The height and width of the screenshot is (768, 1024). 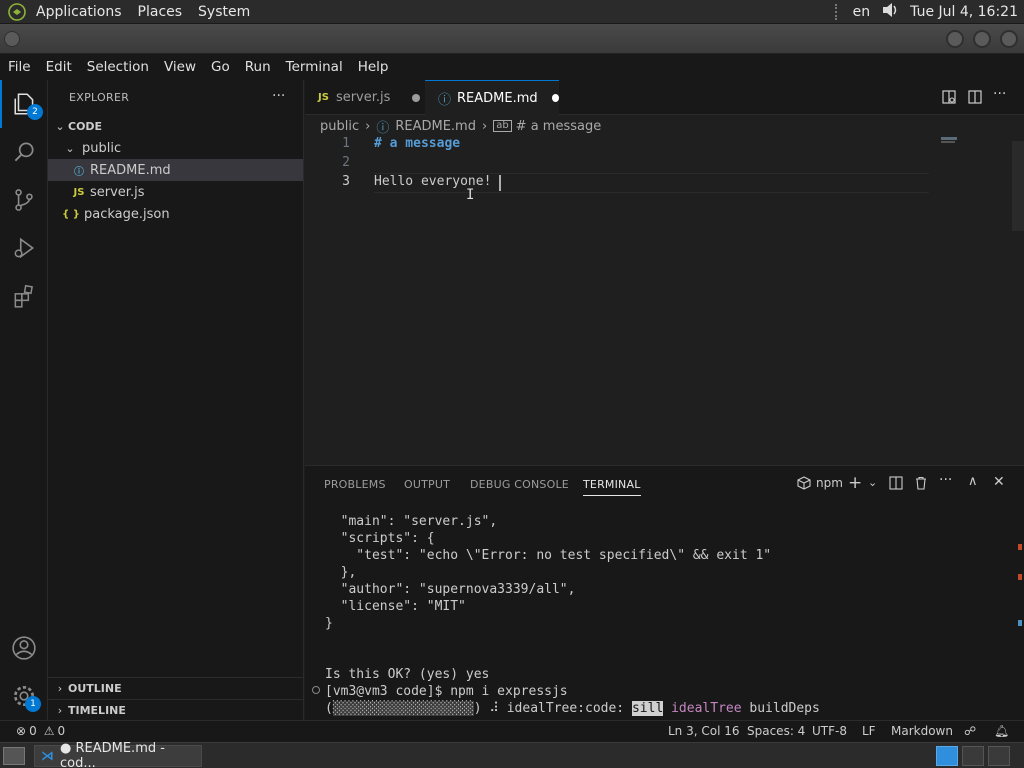 What do you see at coordinates (612, 487) in the screenshot?
I see `tab-terminal: TERMINAL` at bounding box center [612, 487].